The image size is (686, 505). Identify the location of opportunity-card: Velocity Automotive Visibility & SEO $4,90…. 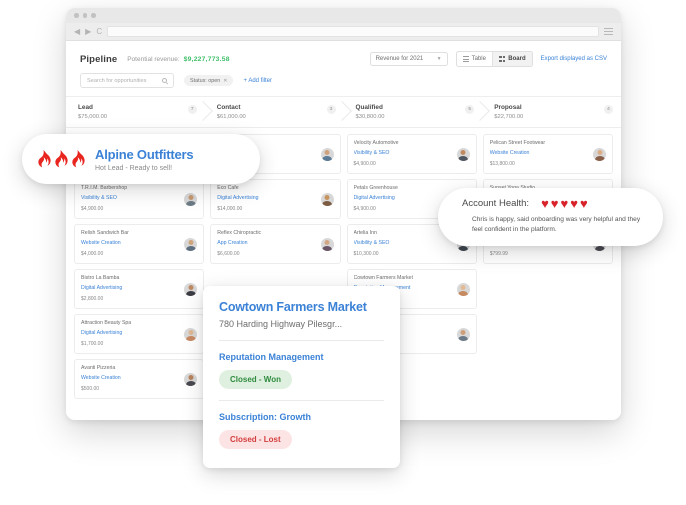
(411, 154).